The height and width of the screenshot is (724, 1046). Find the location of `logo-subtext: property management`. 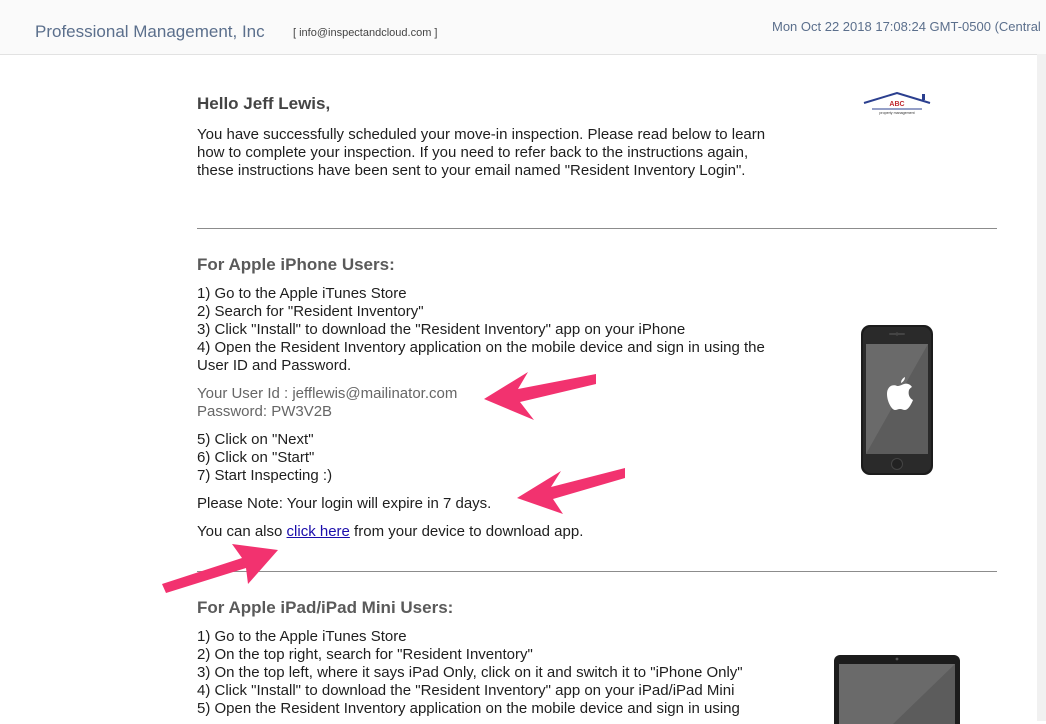

logo-subtext: property management is located at coordinates (896, 113).